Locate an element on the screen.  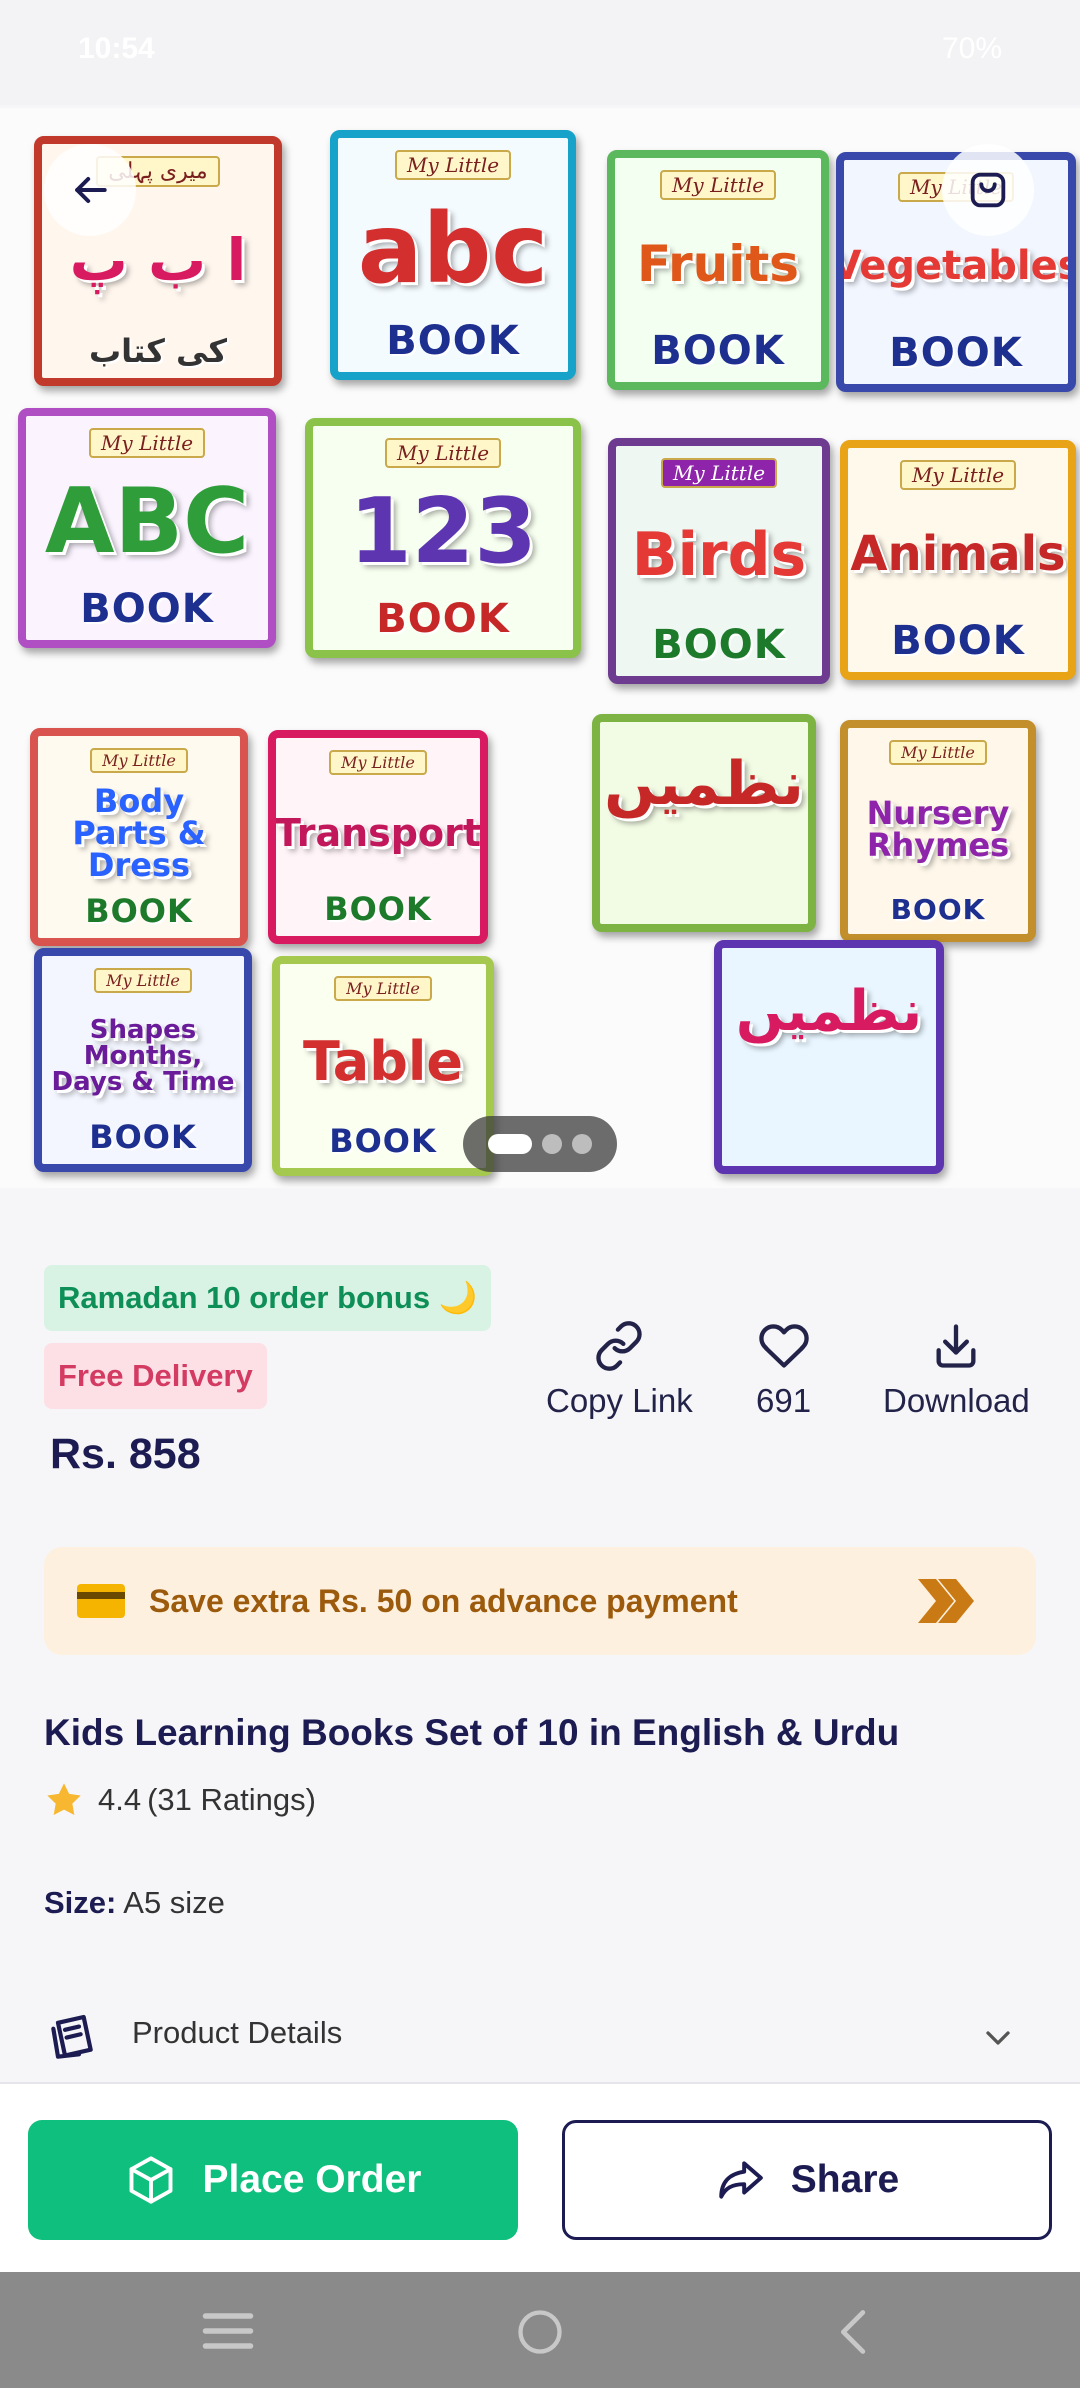
download-label: Download is located at coordinates (956, 1400).